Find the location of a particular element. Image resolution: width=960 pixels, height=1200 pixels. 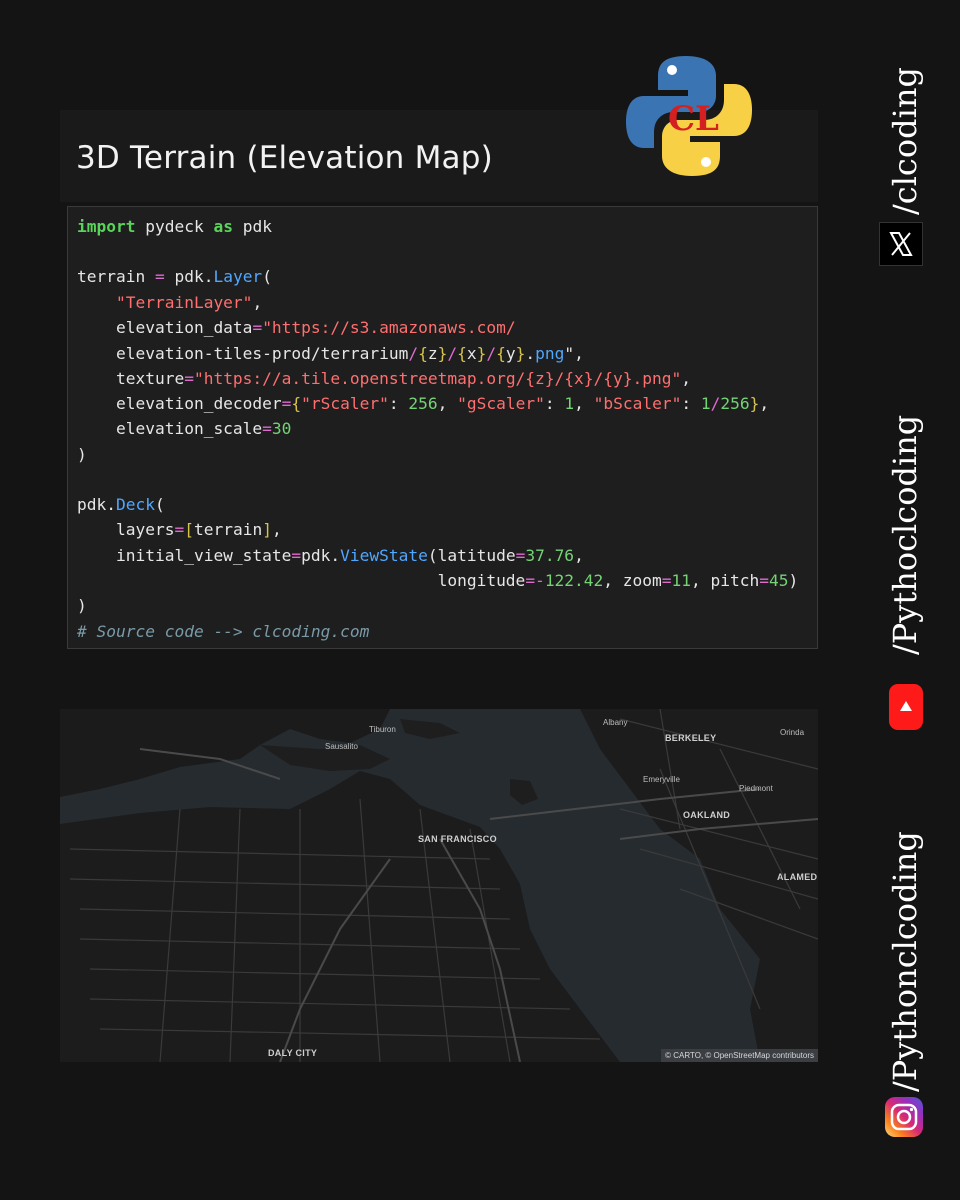

youtube-handle: /Pythoclcoding is located at coordinates (905, 534).